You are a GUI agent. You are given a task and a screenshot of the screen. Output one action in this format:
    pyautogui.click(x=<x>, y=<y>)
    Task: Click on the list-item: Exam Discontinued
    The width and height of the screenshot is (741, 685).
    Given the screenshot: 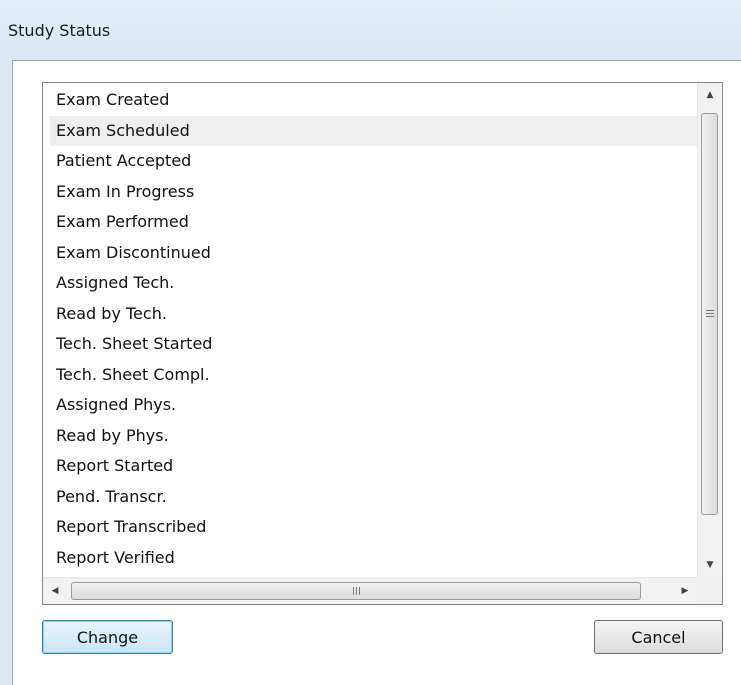 What is the action you would take?
    pyautogui.click(x=373, y=253)
    